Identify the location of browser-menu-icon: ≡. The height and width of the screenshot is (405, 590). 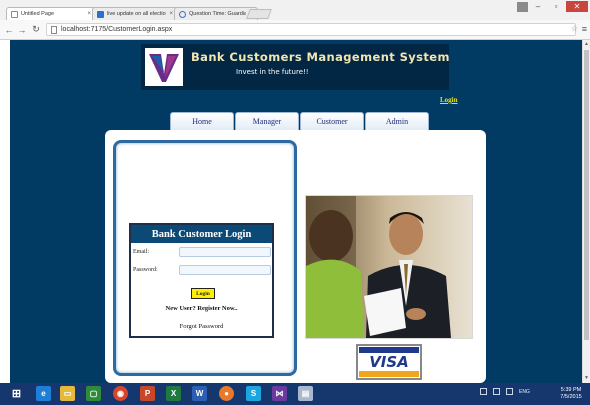
(584, 29).